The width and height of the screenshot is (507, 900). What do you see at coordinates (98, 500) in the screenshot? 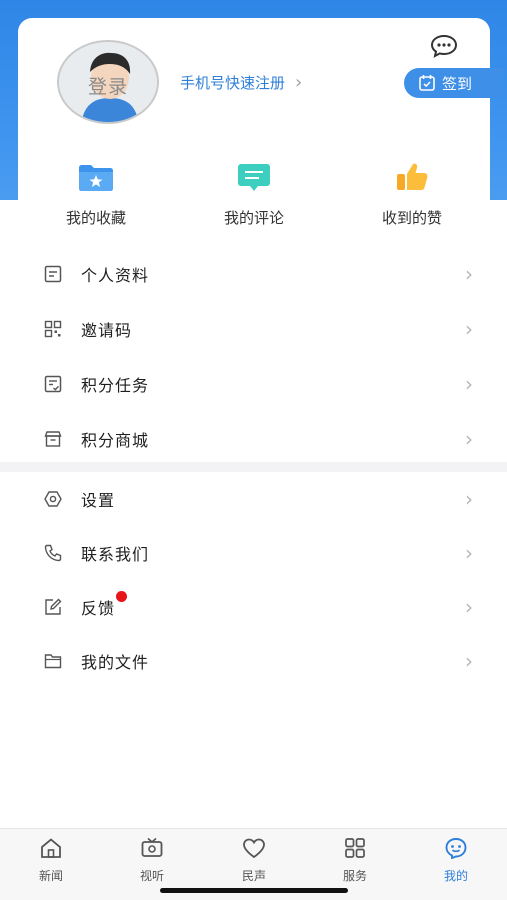
I see `menu-label: 设置` at bounding box center [98, 500].